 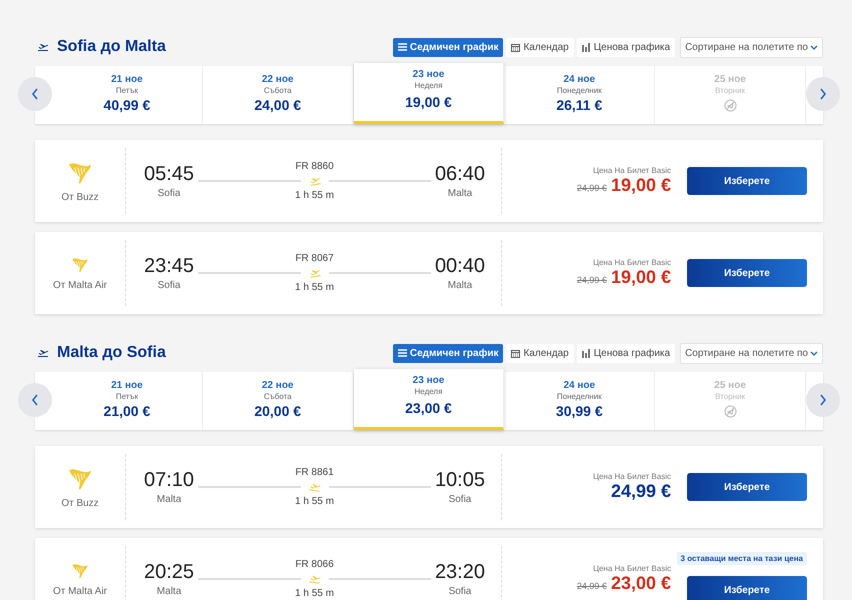 What do you see at coordinates (586, 353) in the screenshot?
I see `bar-chart-icon` at bounding box center [586, 353].